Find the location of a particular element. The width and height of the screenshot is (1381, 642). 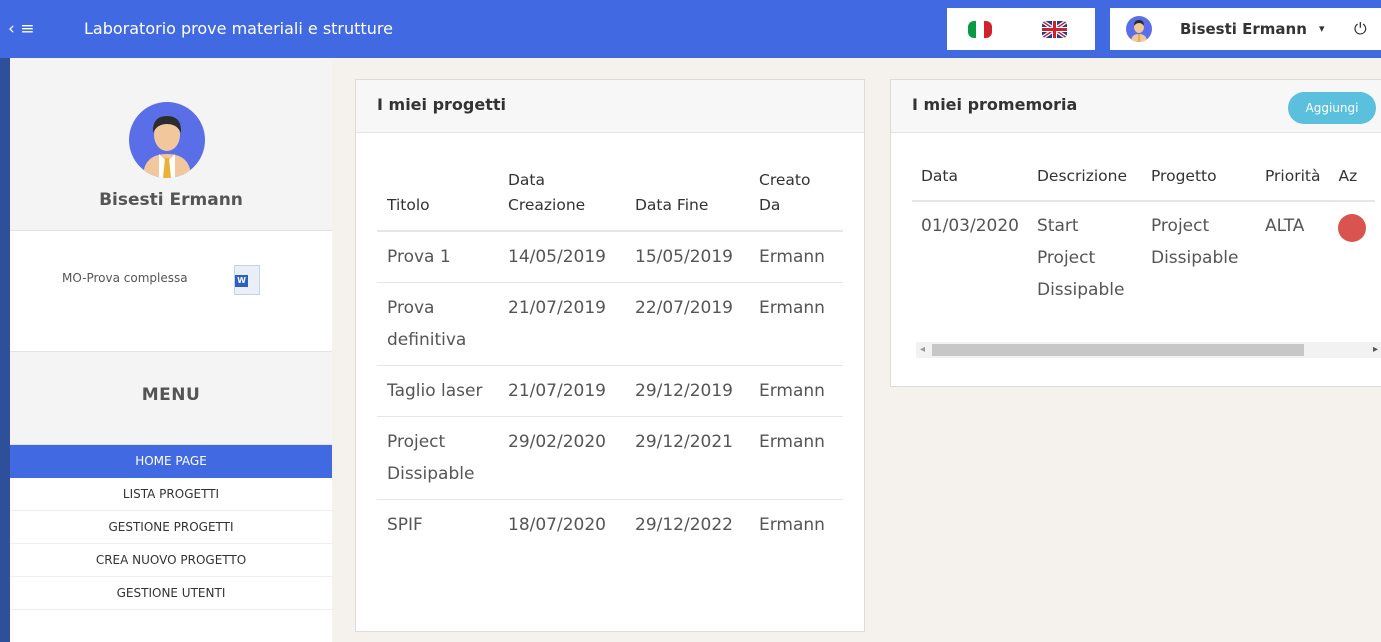

cell-titolo: SPIF is located at coordinates (405, 525).